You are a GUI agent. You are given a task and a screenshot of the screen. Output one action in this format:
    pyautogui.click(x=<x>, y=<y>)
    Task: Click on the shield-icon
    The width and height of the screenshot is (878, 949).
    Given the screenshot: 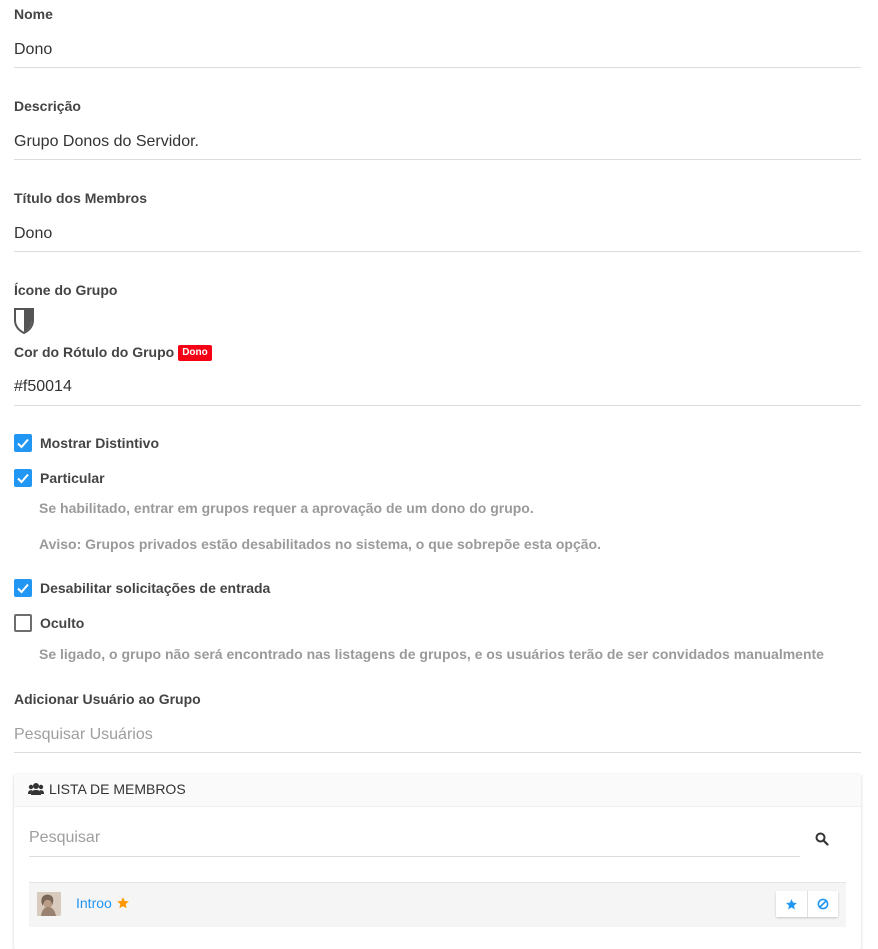 What is the action you would take?
    pyautogui.click(x=24, y=321)
    